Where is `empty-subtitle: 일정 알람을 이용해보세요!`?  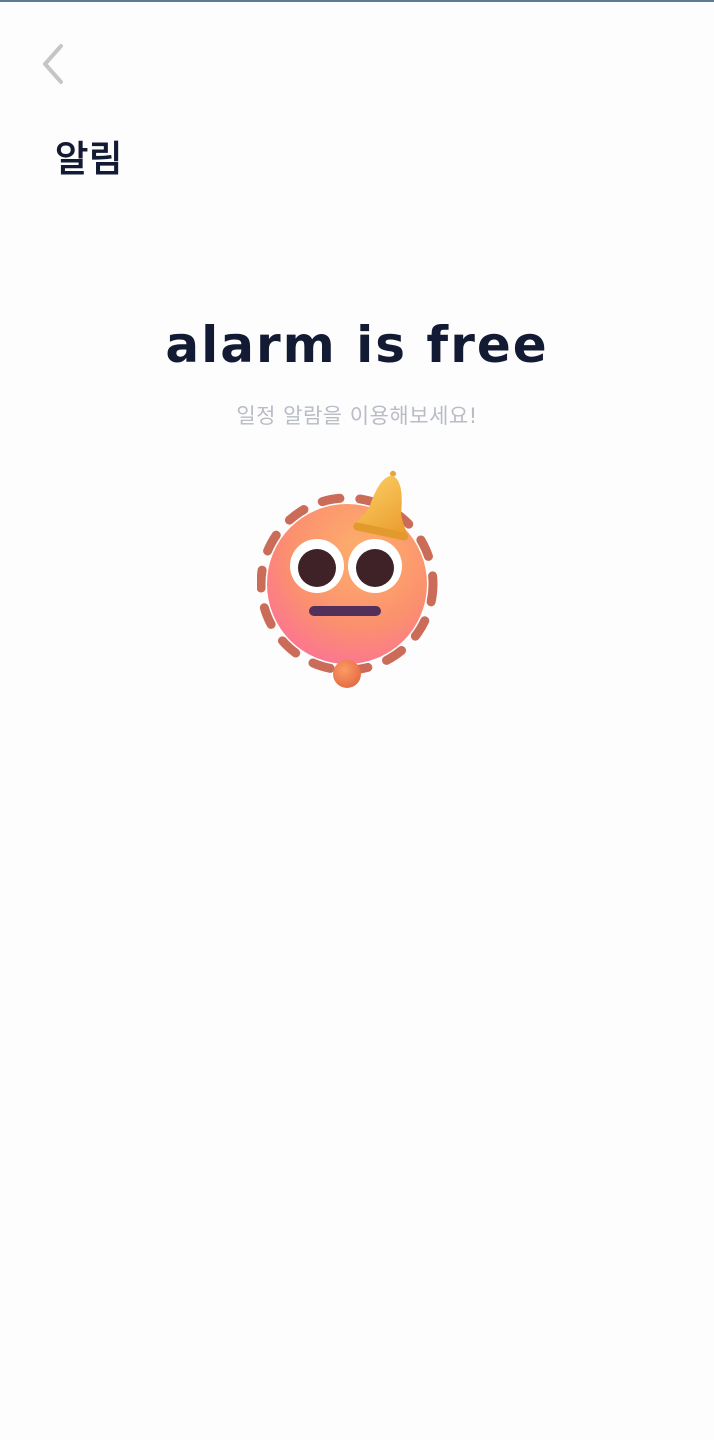
empty-subtitle: 일정 알람을 이용해보세요! is located at coordinates (357, 416).